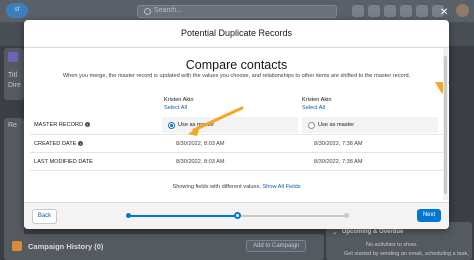 The width and height of the screenshot is (474, 260). What do you see at coordinates (372, 232) in the screenshot?
I see `upcoming-overdue-header: Upcoming & Overdue` at bounding box center [372, 232].